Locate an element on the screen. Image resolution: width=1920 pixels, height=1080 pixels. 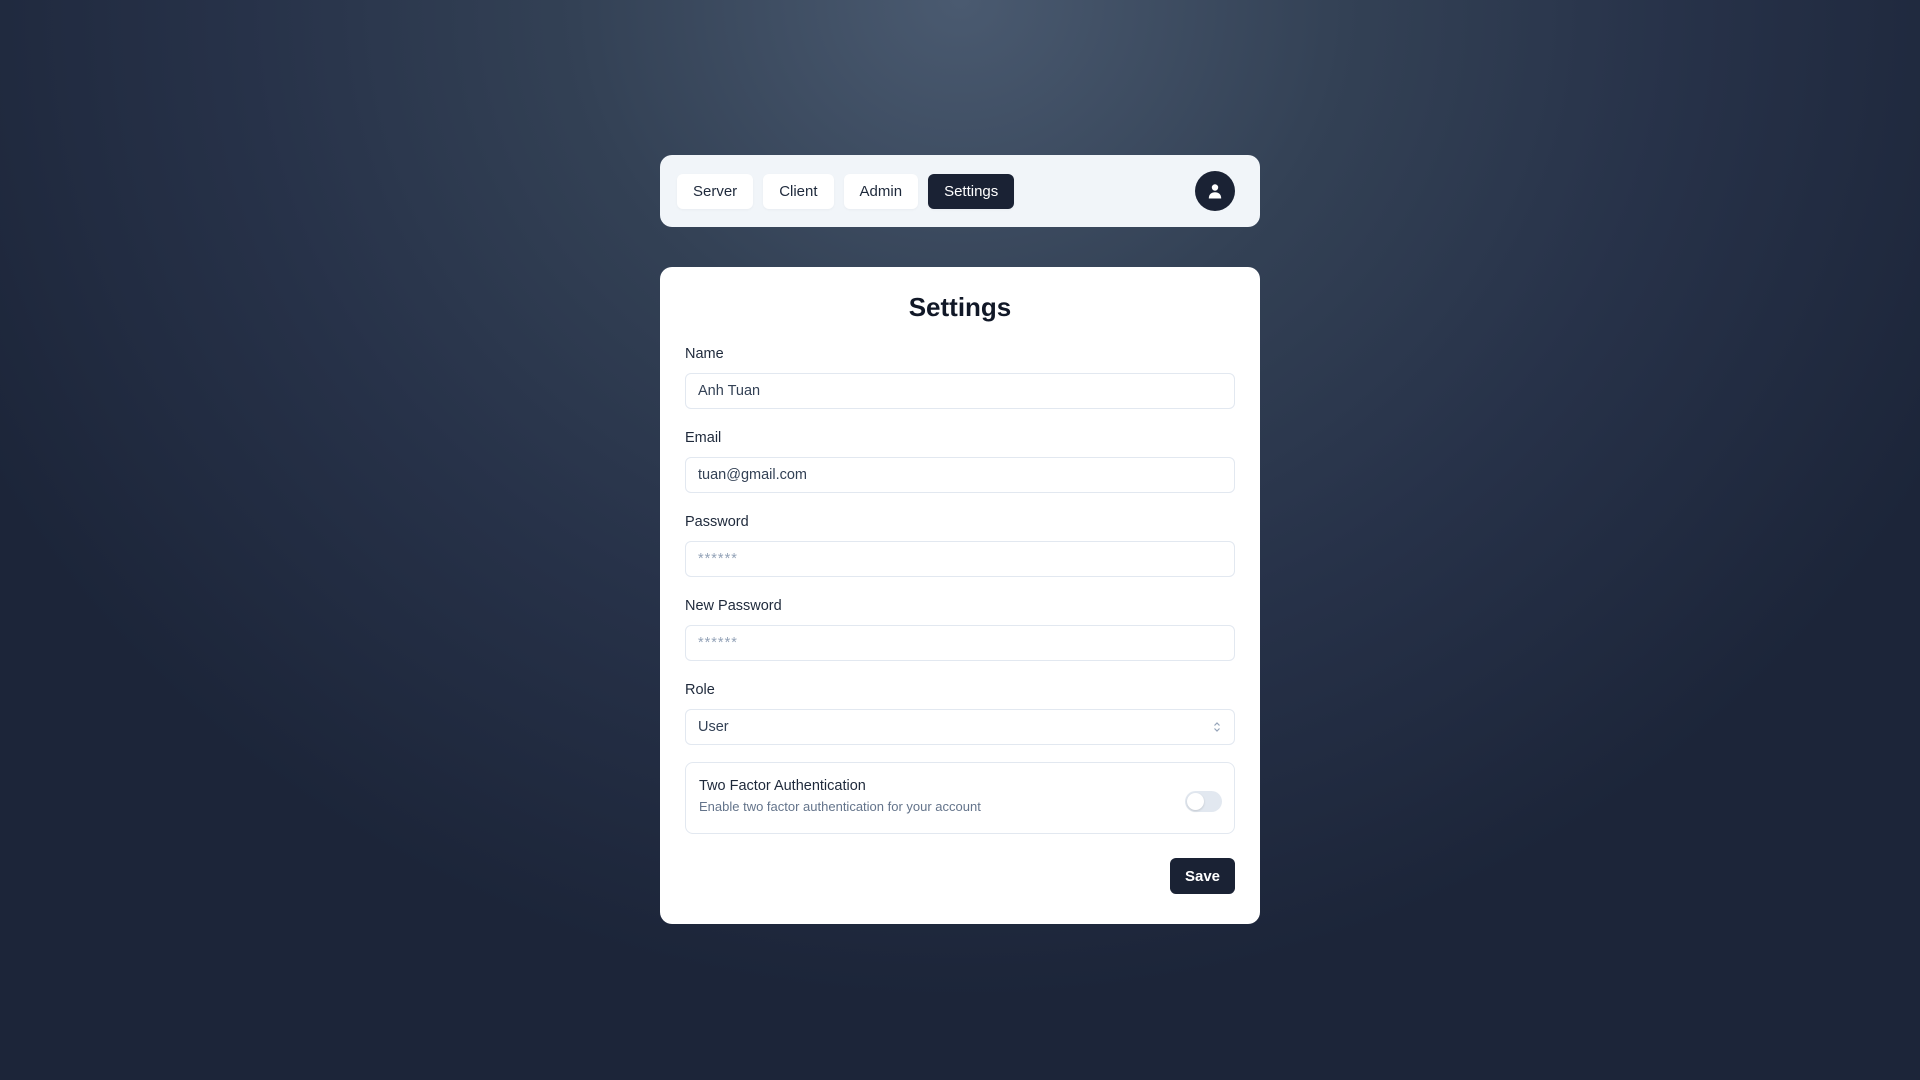
email-label: Email is located at coordinates (703, 438).